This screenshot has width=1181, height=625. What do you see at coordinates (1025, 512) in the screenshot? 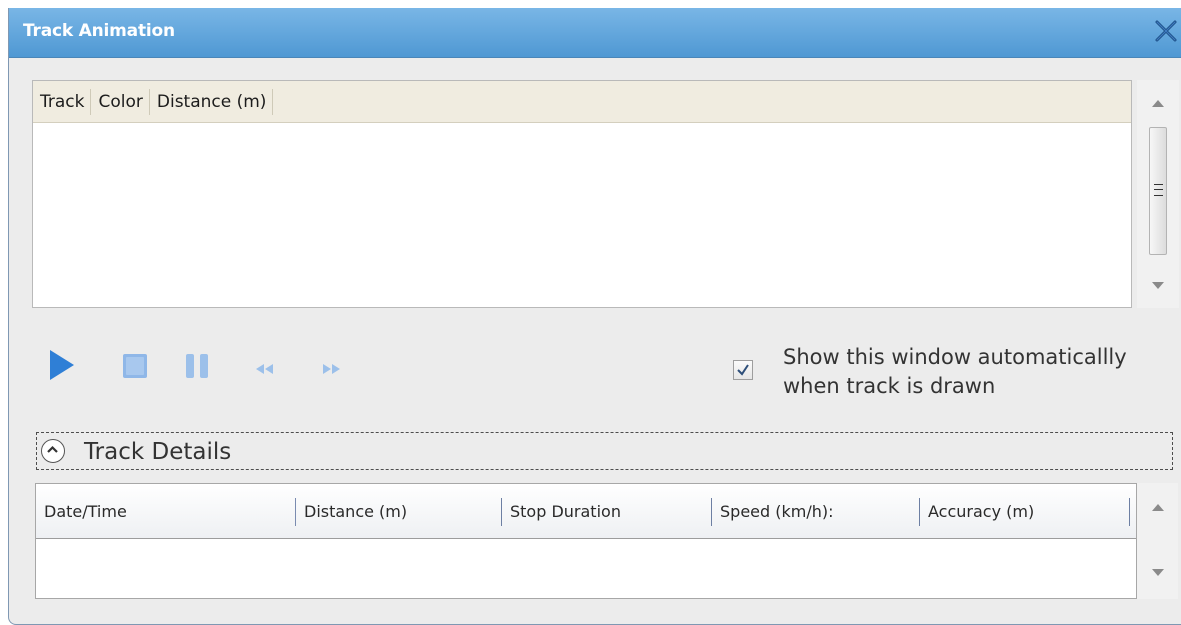
I see `column-header-accuracy: Accuracy (m)` at bounding box center [1025, 512].